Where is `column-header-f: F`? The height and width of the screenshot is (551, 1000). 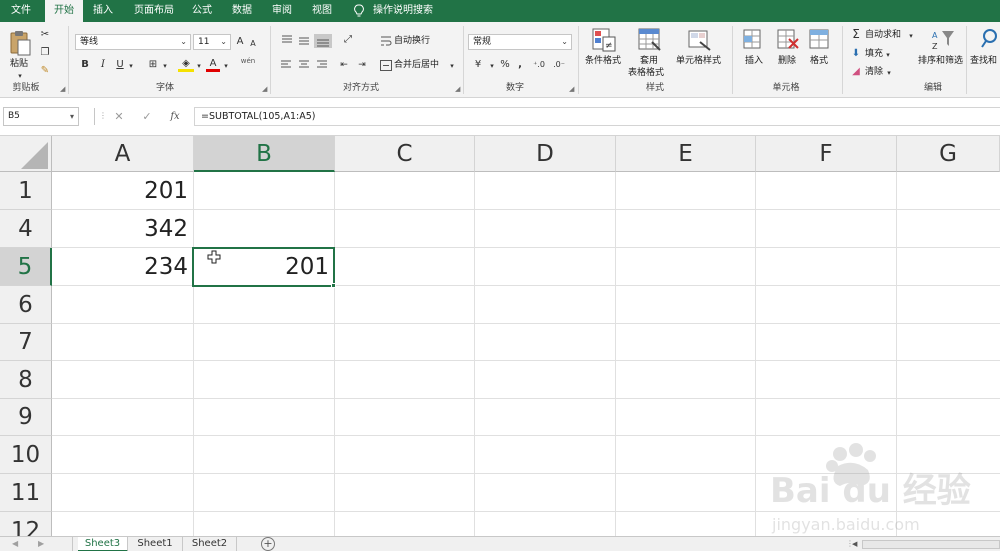
column-header-f: F is located at coordinates (826, 154).